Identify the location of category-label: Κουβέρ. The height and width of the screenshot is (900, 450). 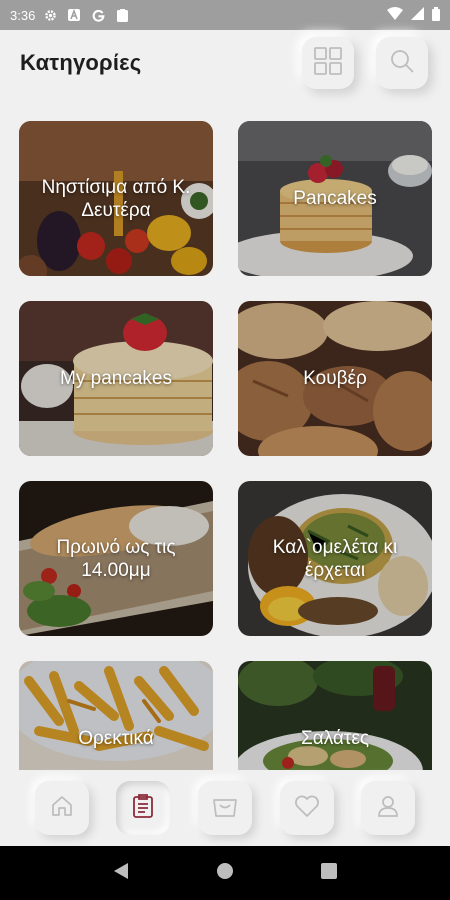
(335, 378).